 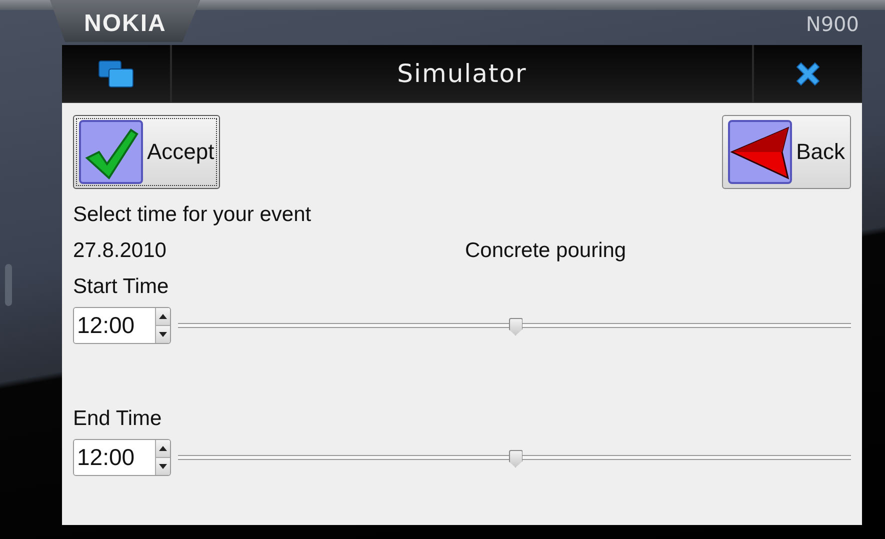 What do you see at coordinates (786, 152) in the screenshot?
I see `back-button: Back` at bounding box center [786, 152].